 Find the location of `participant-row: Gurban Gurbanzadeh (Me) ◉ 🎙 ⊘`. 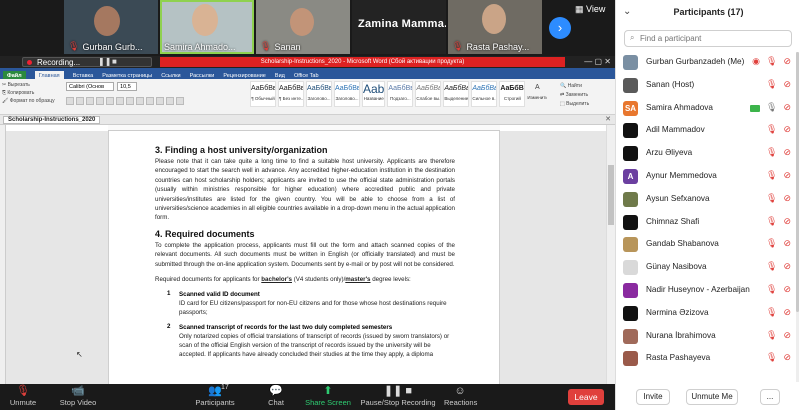

participant-row: Gurban Gurbanzadeh (Me) ◉ 🎙 ⊘ is located at coordinates (708, 63).